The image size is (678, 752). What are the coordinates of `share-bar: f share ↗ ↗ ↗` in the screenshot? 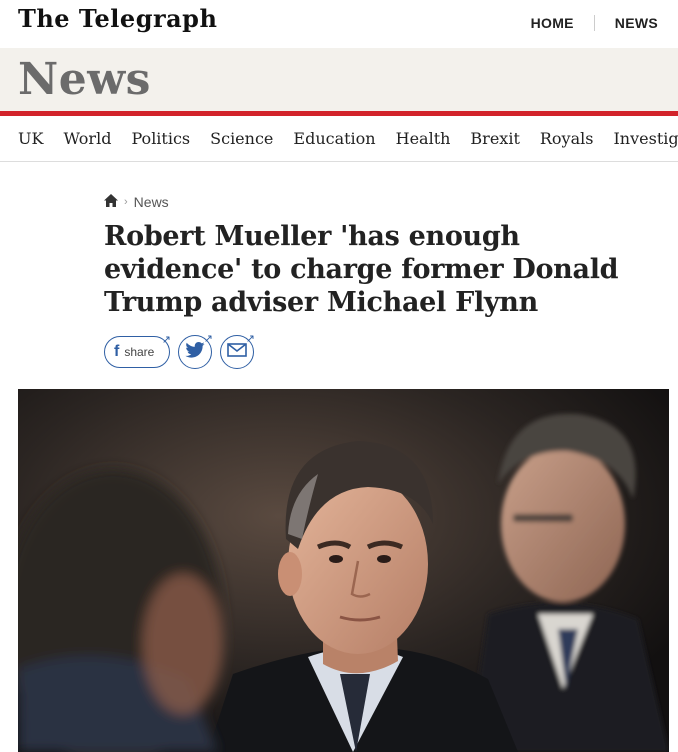 It's located at (183, 351).